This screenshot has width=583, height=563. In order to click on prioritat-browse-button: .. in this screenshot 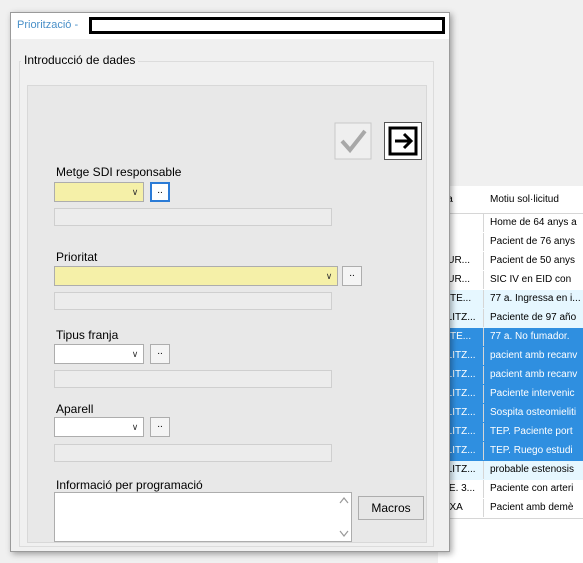, I will do `click(352, 276)`.